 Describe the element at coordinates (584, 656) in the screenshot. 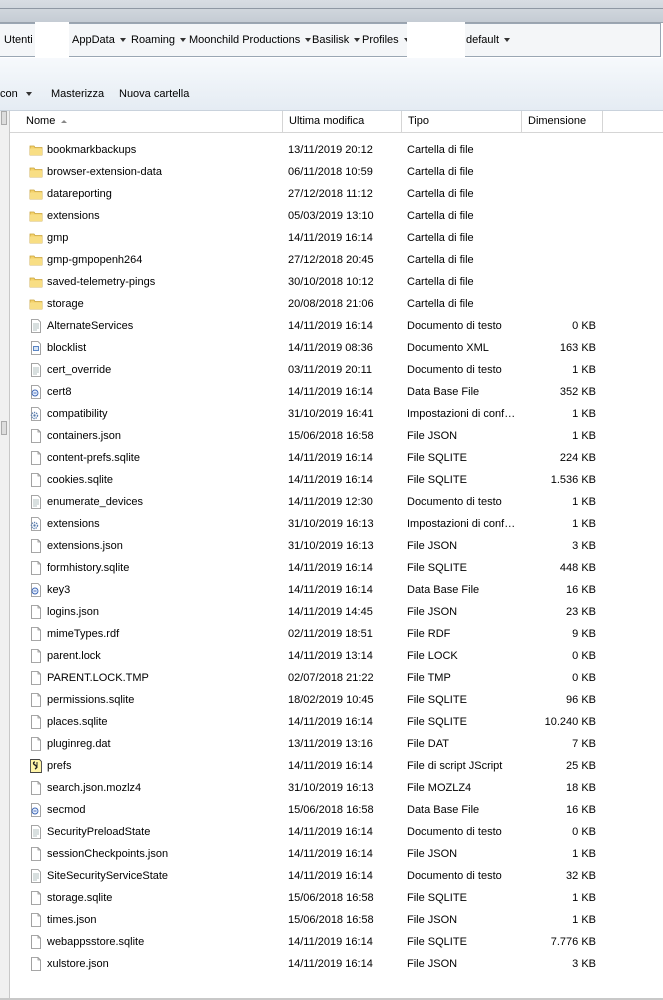

I see `file-size: 0 KB` at that location.